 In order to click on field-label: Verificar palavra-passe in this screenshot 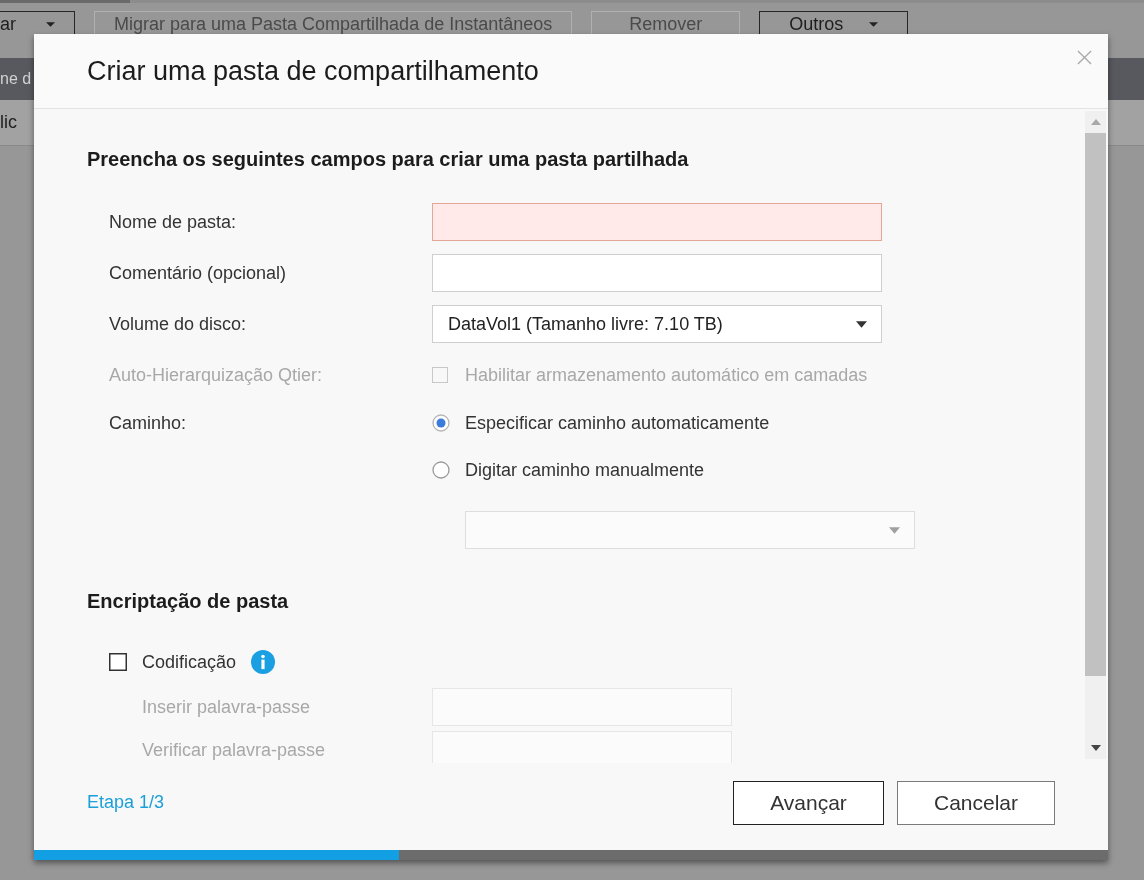, I will do `click(234, 749)`.